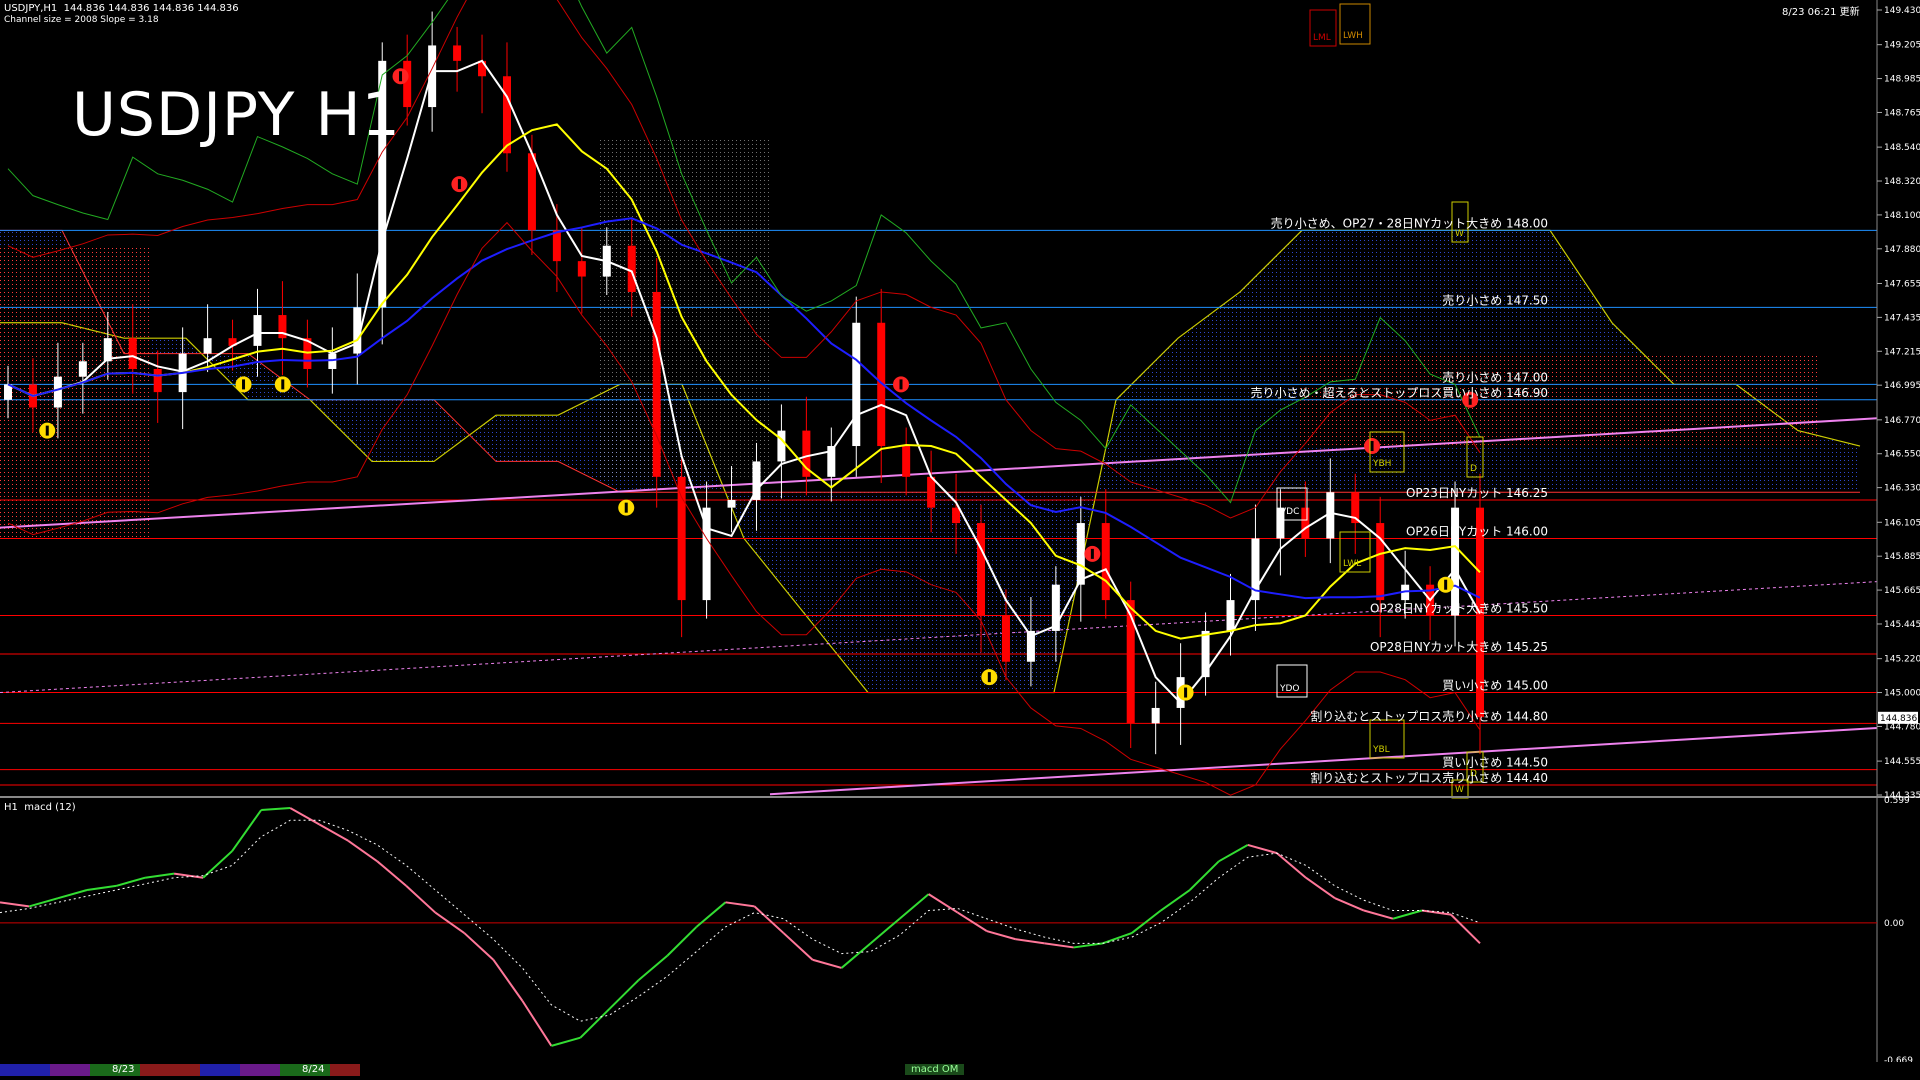  What do you see at coordinates (1902, 591) in the screenshot?
I see `y-tick-label: 145.665` at bounding box center [1902, 591].